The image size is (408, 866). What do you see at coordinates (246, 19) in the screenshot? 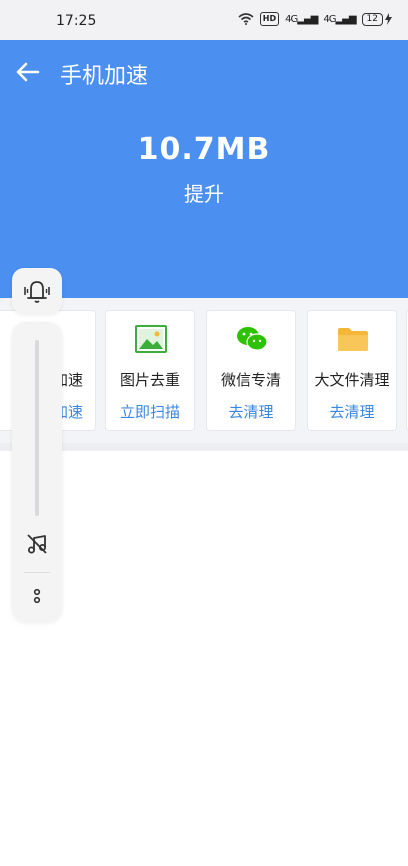
I see `wifi-icon` at bounding box center [246, 19].